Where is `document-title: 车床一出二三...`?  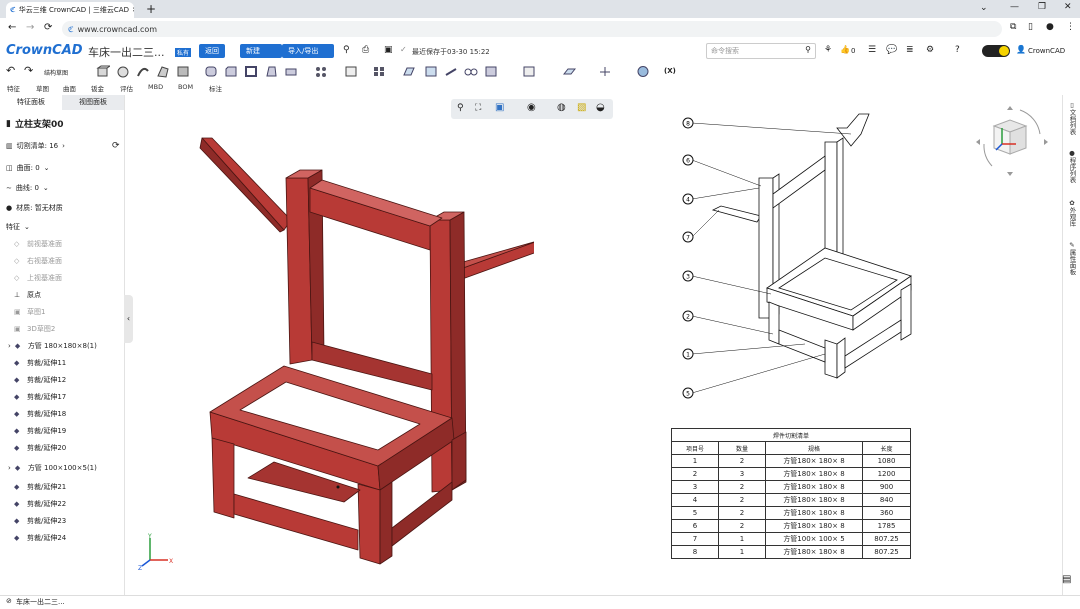
document-title: 车床一出二三... is located at coordinates (126, 52).